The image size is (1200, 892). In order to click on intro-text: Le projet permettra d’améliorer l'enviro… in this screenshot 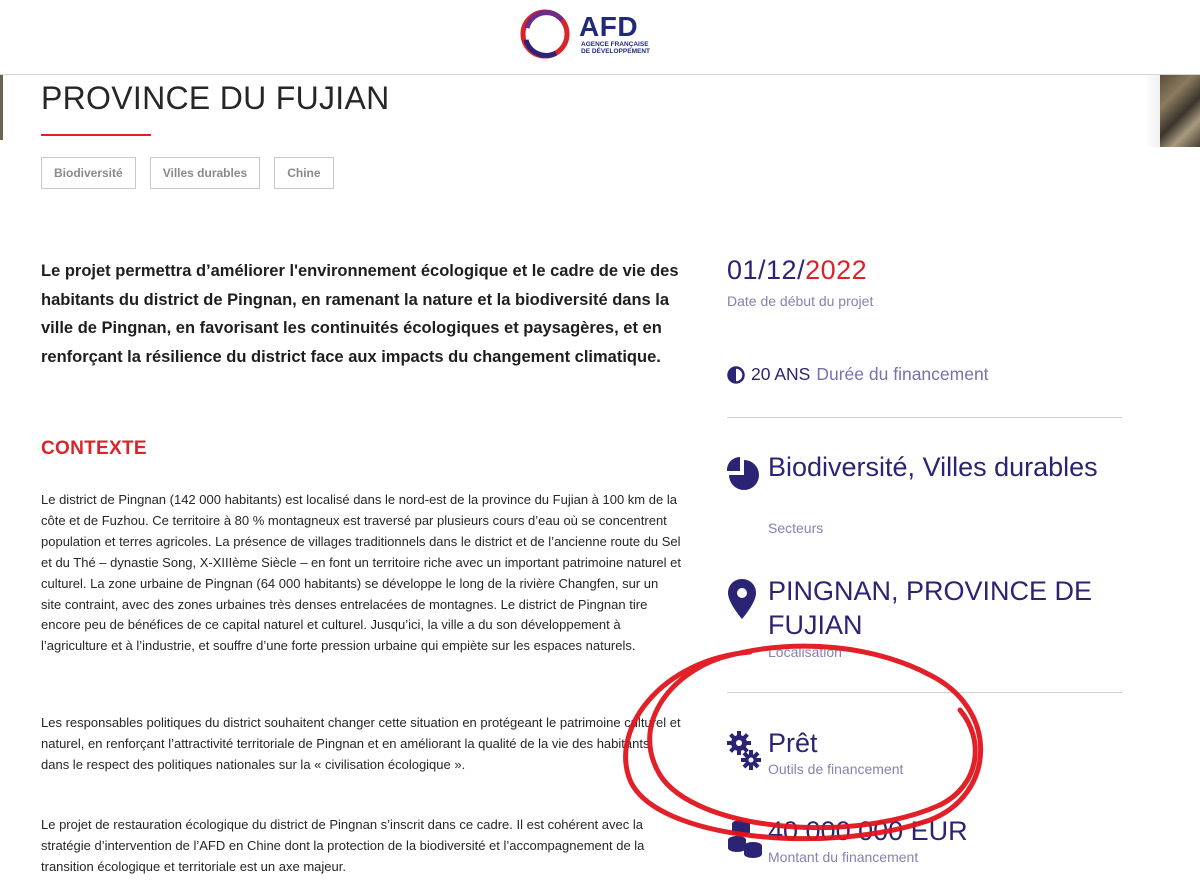, I will do `click(360, 314)`.